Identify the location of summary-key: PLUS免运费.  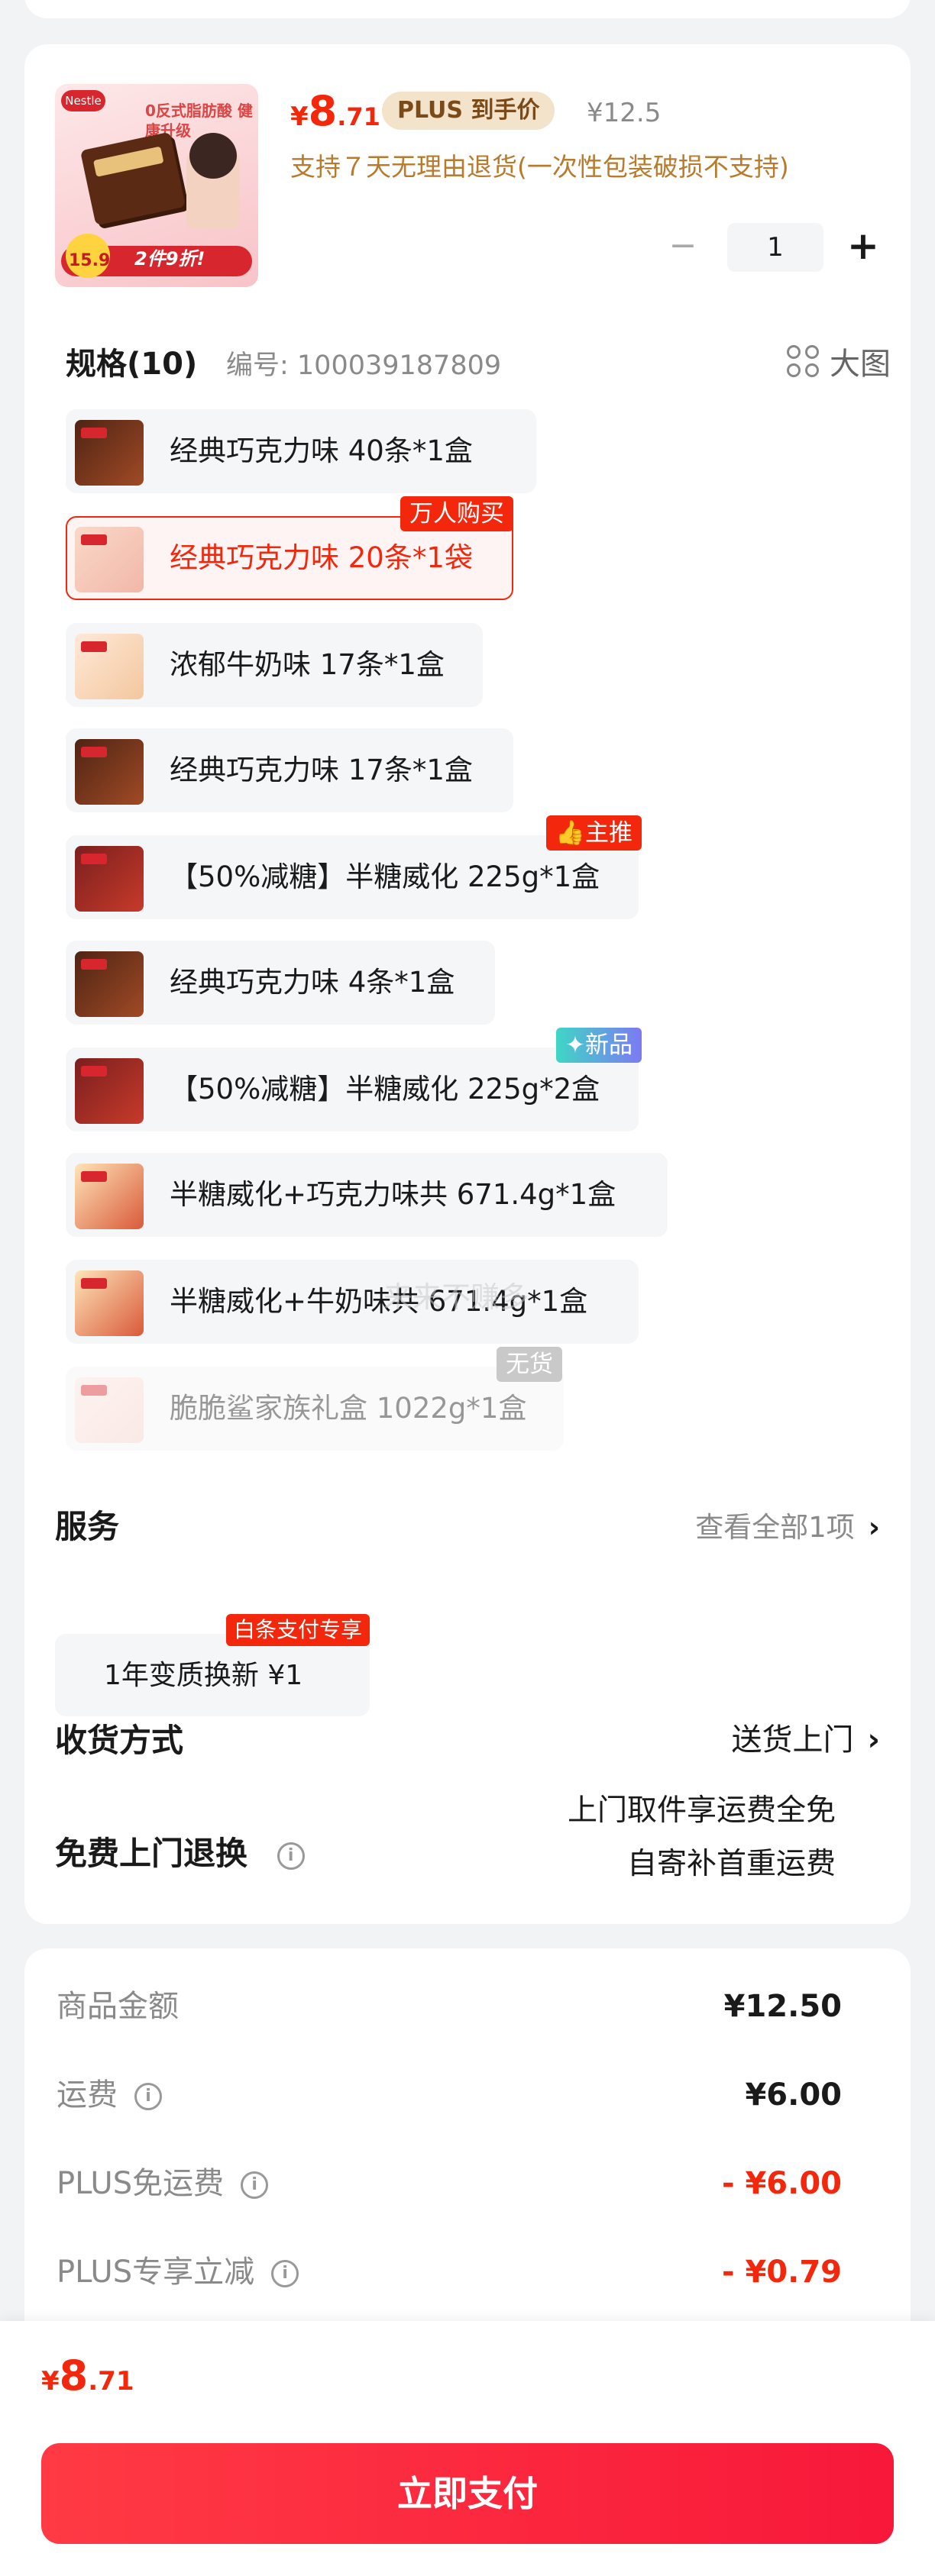
(141, 2183).